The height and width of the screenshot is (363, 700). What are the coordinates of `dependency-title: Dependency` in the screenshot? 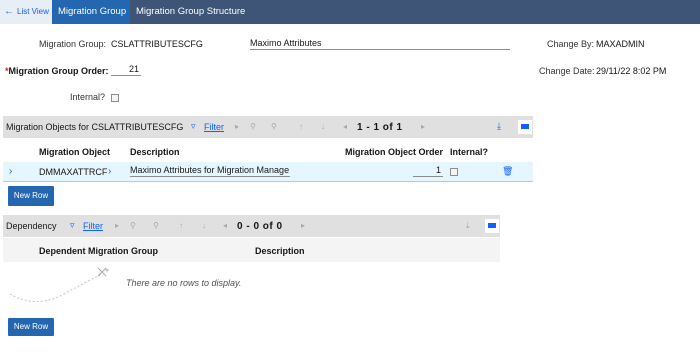 It's located at (31, 226).